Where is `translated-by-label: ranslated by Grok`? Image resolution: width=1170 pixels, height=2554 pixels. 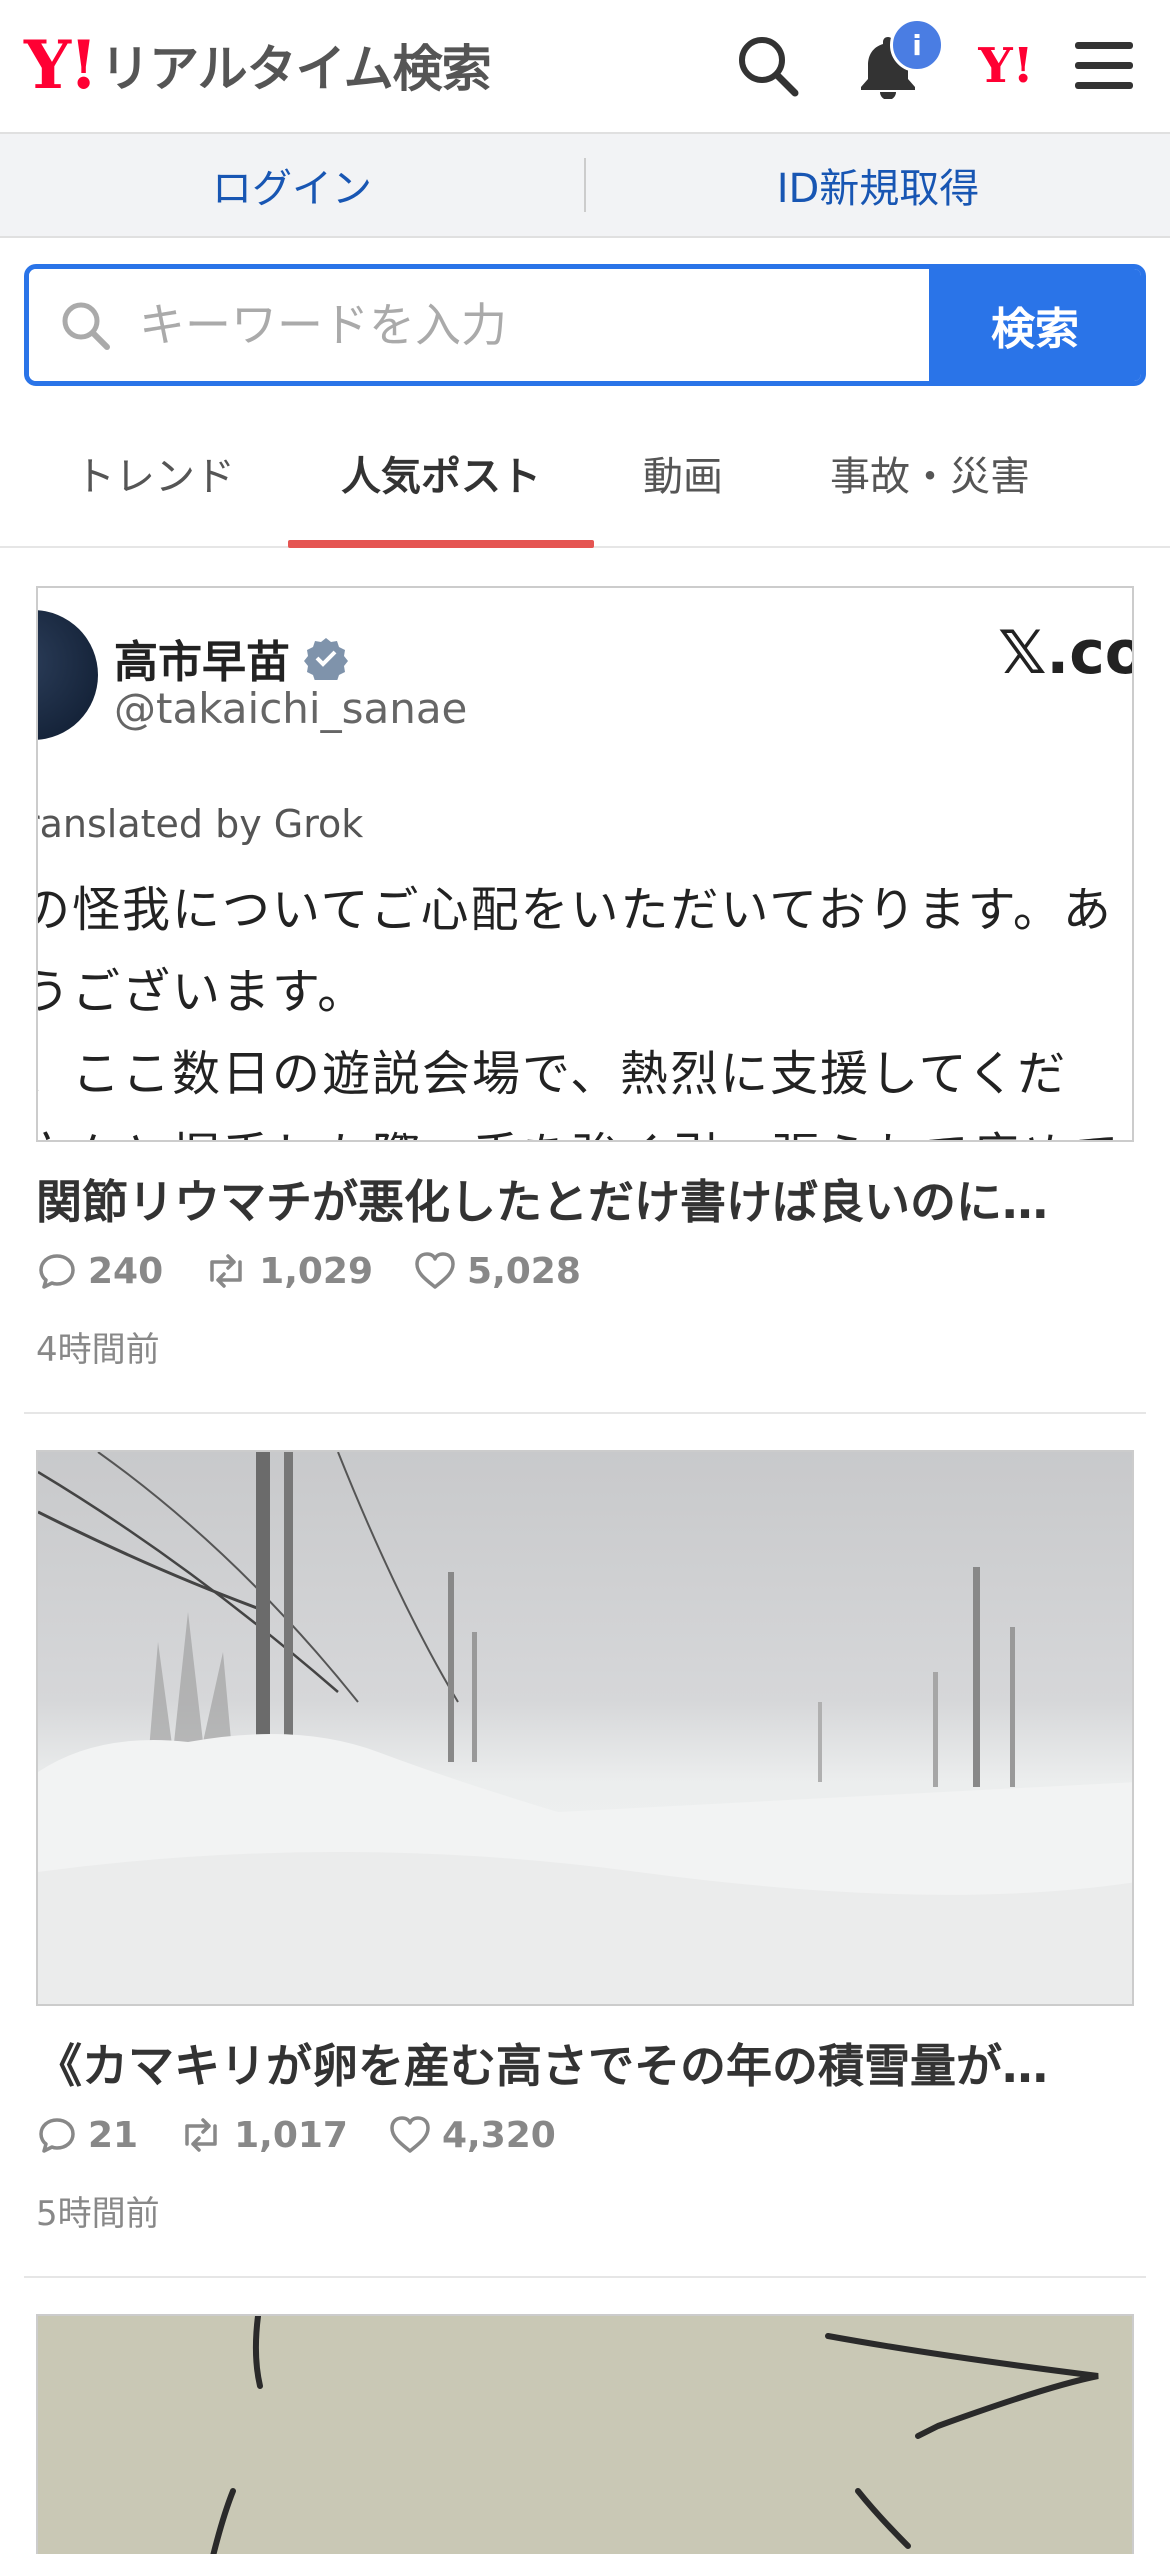
translated-by-label: ranslated by Grok is located at coordinates (200, 824).